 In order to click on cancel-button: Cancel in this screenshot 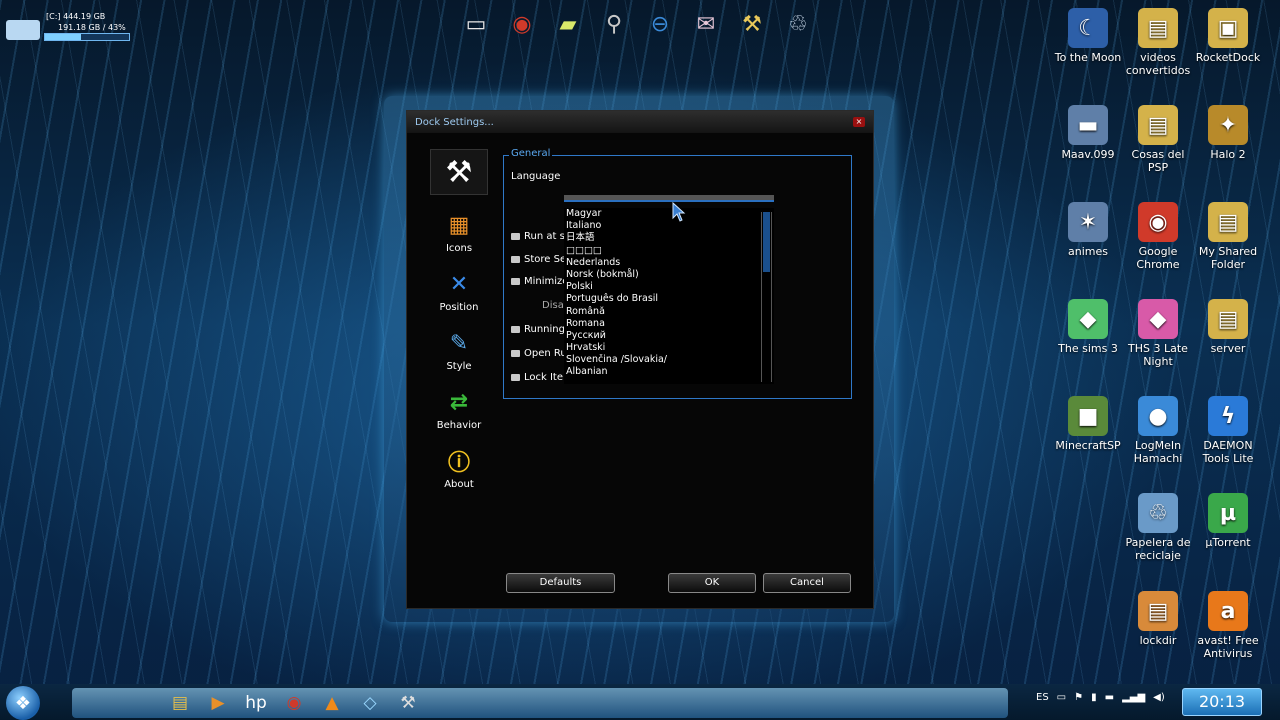, I will do `click(807, 583)`.